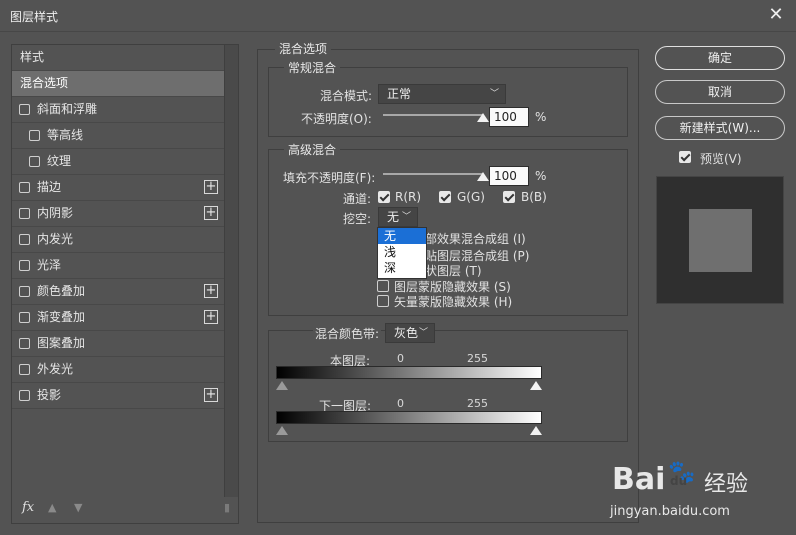 The width and height of the screenshot is (796, 535). Describe the element at coordinates (118, 58) in the screenshot. I see `styles-header: 样式` at that location.